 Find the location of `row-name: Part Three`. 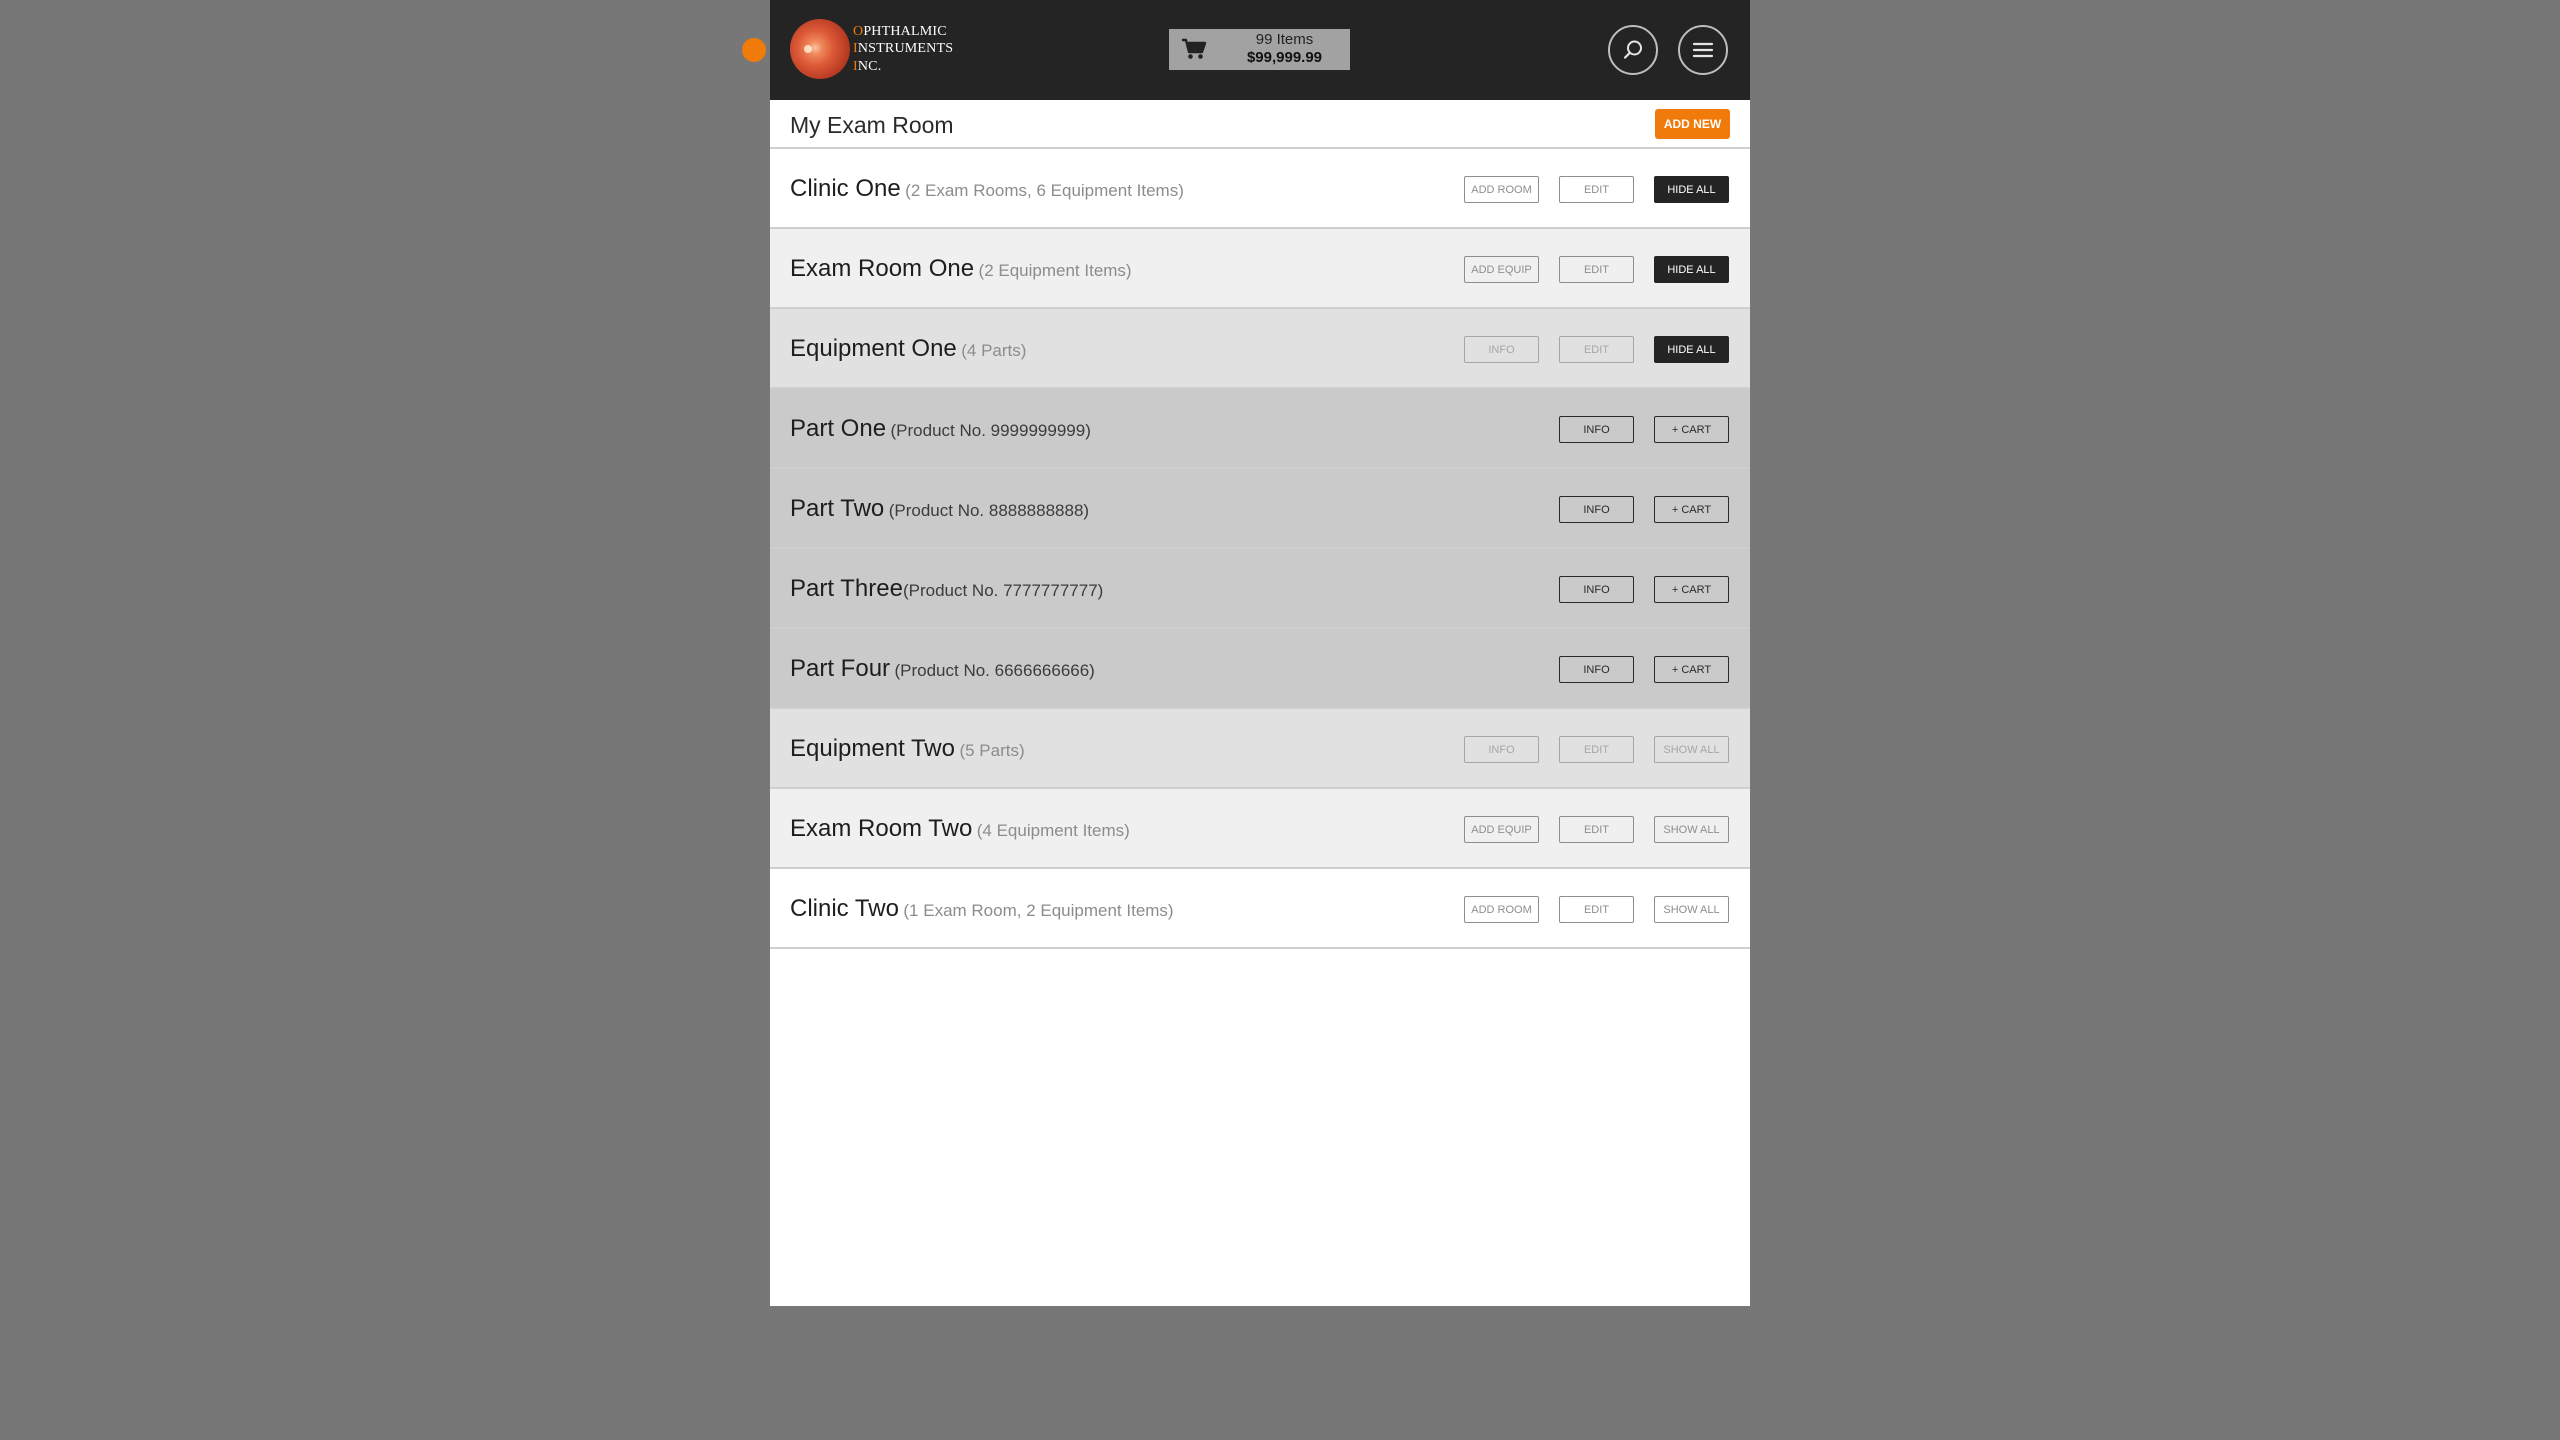

row-name: Part Three is located at coordinates (846, 588).